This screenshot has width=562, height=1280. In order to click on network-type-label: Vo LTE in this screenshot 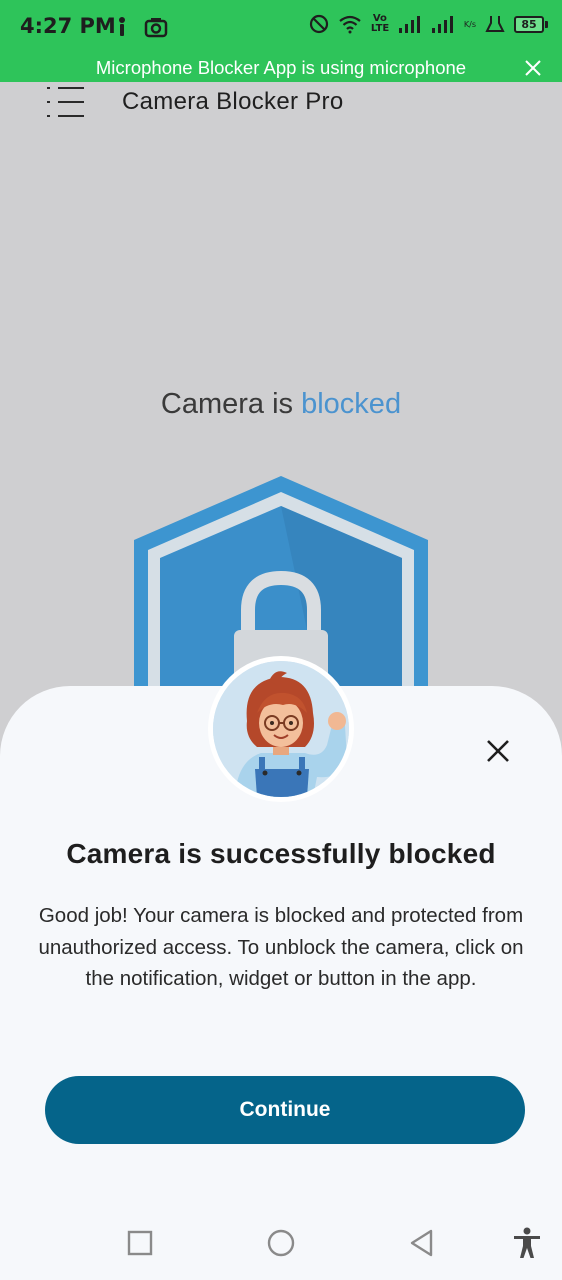, I will do `click(380, 23)`.